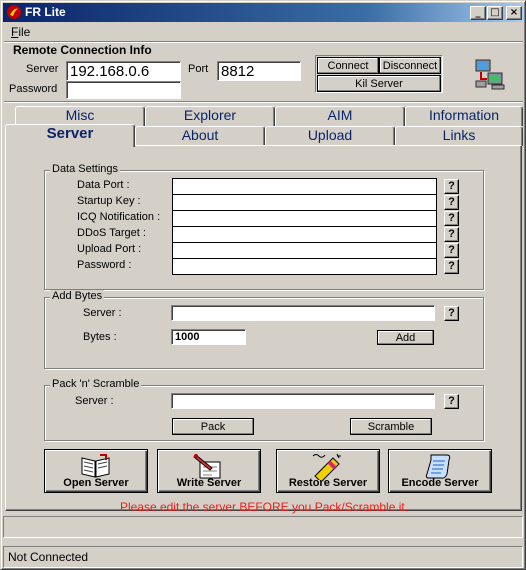  I want to click on tab-explorer: Explorer, so click(210, 116).